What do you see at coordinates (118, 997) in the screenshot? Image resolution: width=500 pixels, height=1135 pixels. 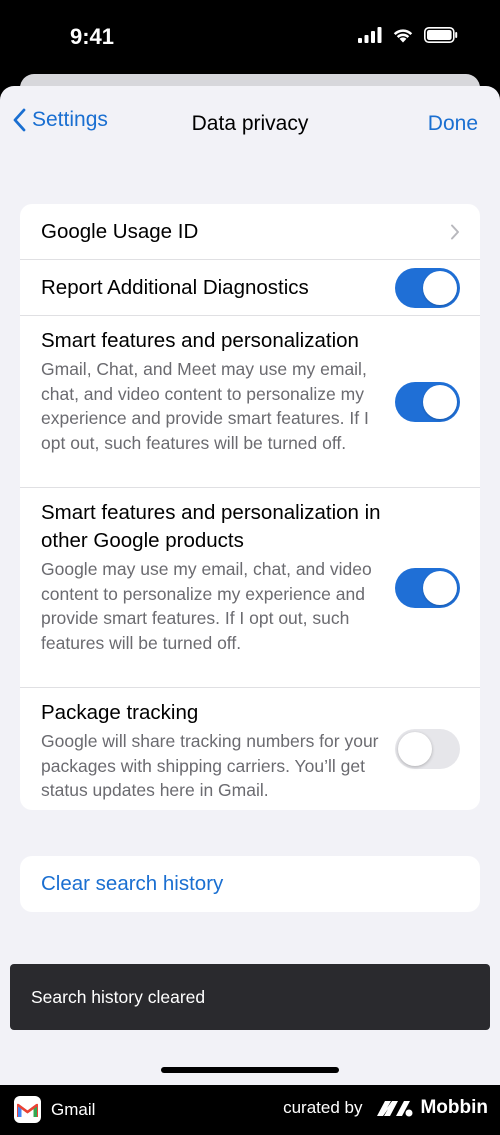 I see `snackbar-message: Search history cleared` at bounding box center [118, 997].